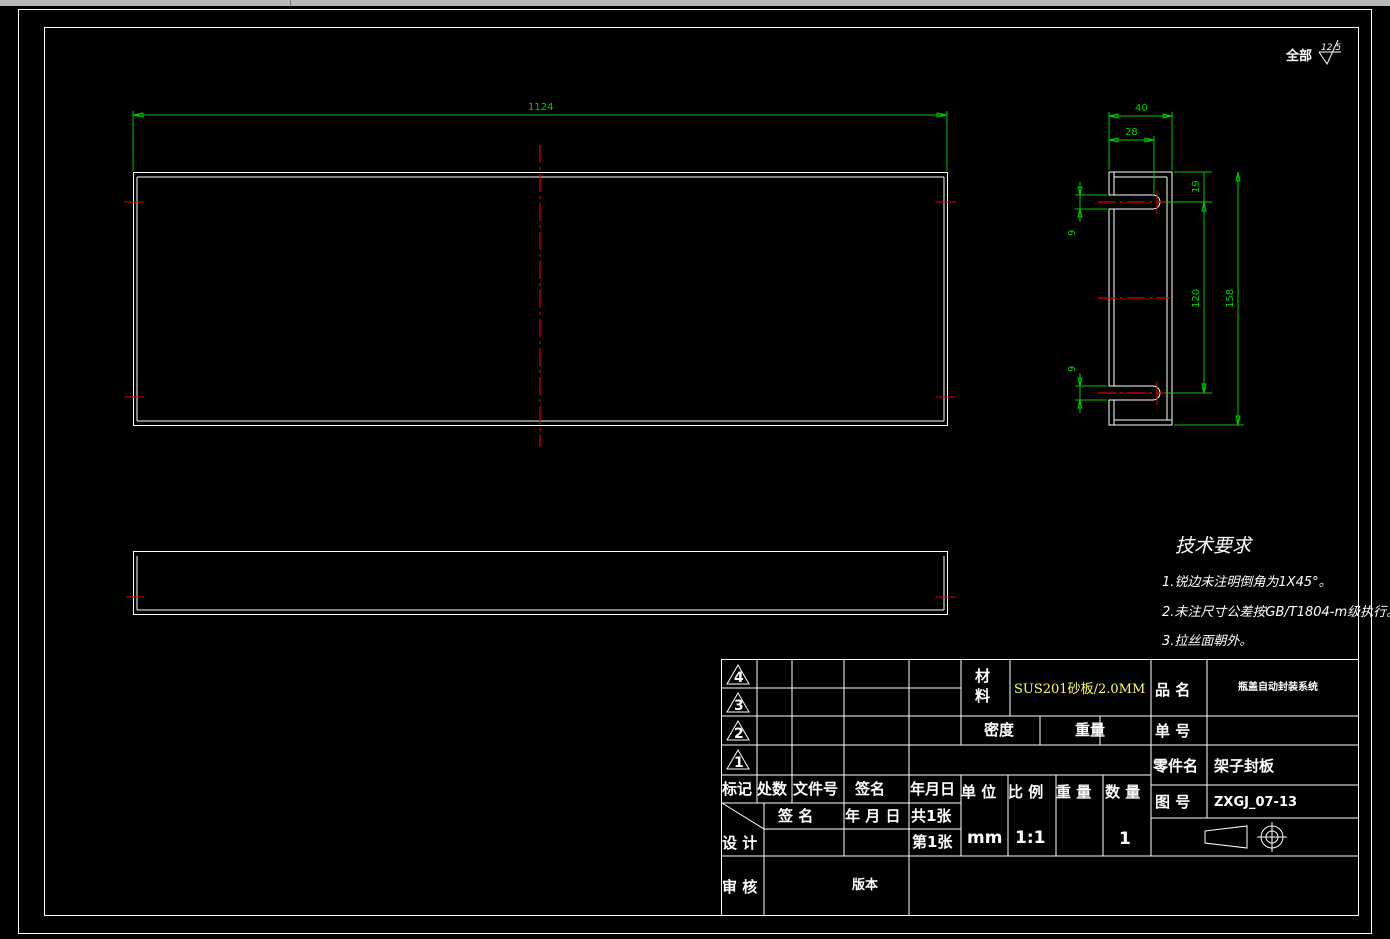  Describe the element at coordinates (1131, 132) in the screenshot. I see `dim-28-text: 28` at that location.